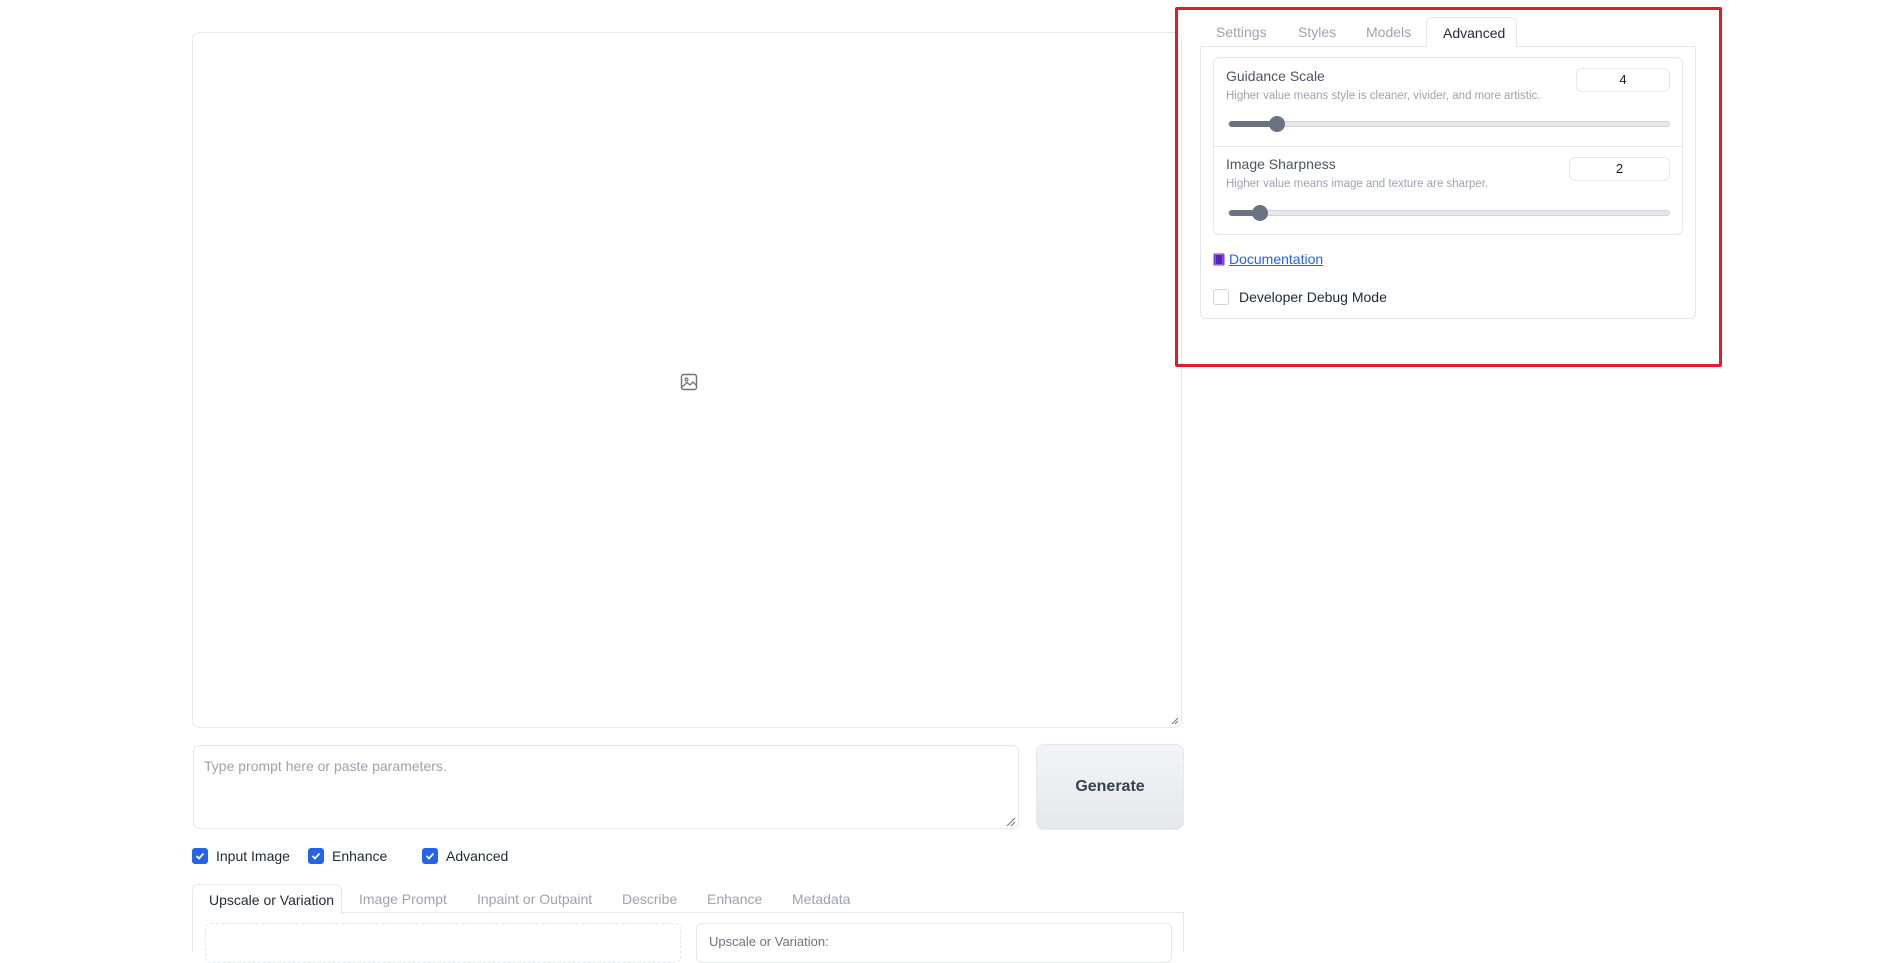 The image size is (1894, 963). I want to click on tab-inpaint-or-outpaint: Inpaint or Outpaint, so click(534, 899).